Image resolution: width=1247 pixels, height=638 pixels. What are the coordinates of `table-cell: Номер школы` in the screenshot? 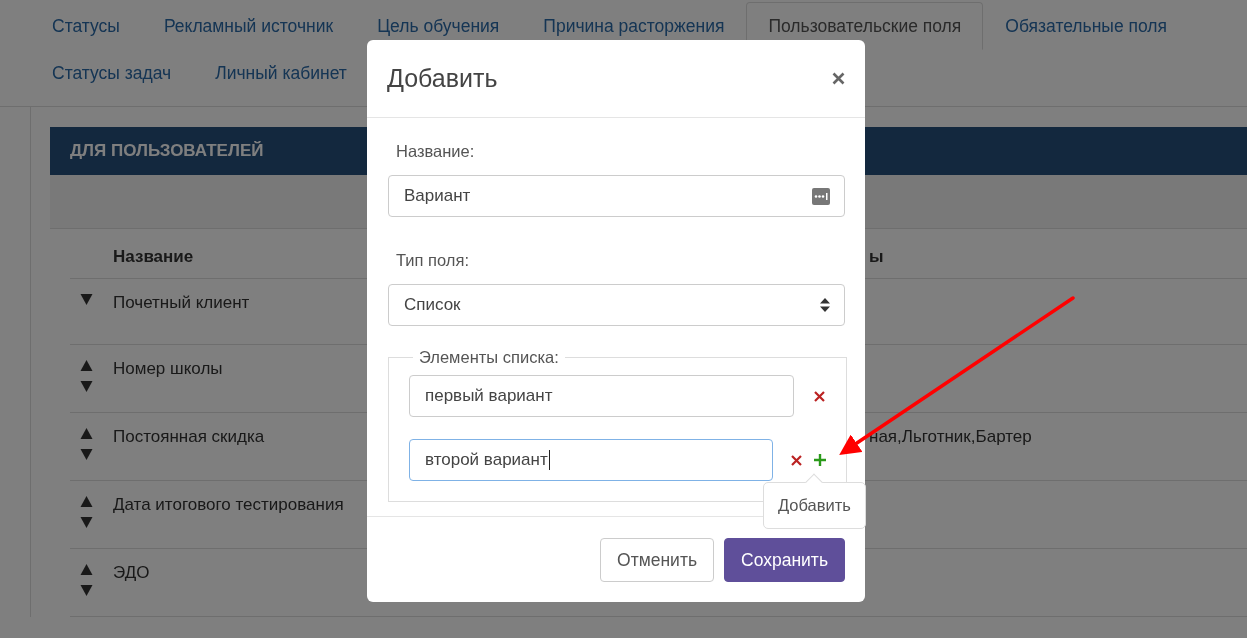 It's located at (168, 368).